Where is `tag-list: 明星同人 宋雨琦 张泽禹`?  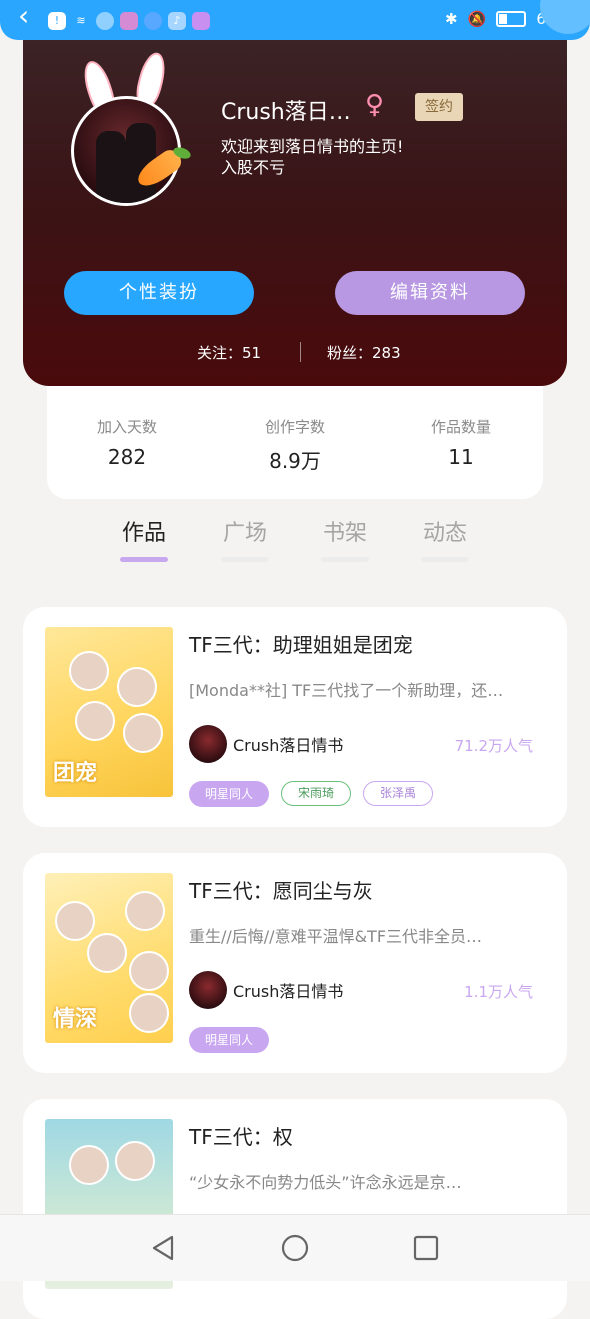
tag-list: 明星同人 宋雨琦 张泽禹 is located at coordinates (311, 794).